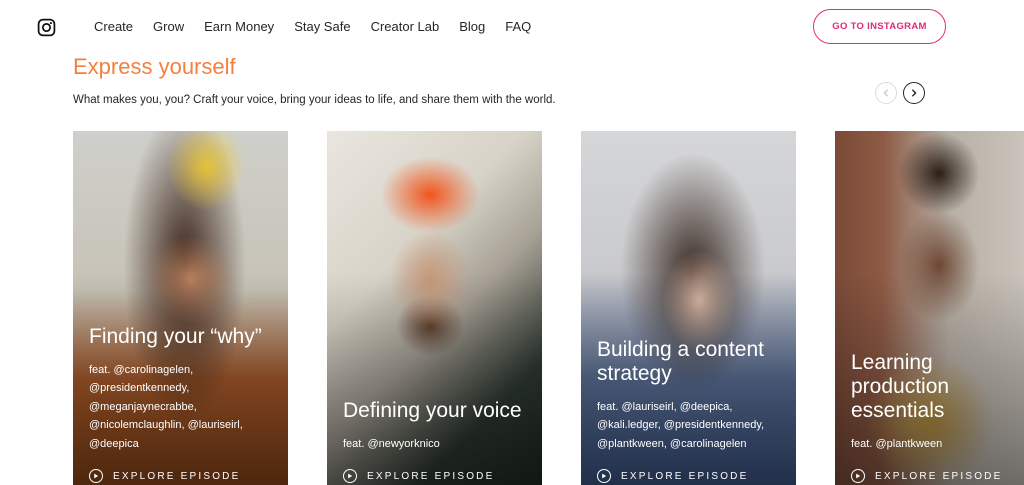  Describe the element at coordinates (154, 66) in the screenshot. I see `section-title: Express yourself` at that location.